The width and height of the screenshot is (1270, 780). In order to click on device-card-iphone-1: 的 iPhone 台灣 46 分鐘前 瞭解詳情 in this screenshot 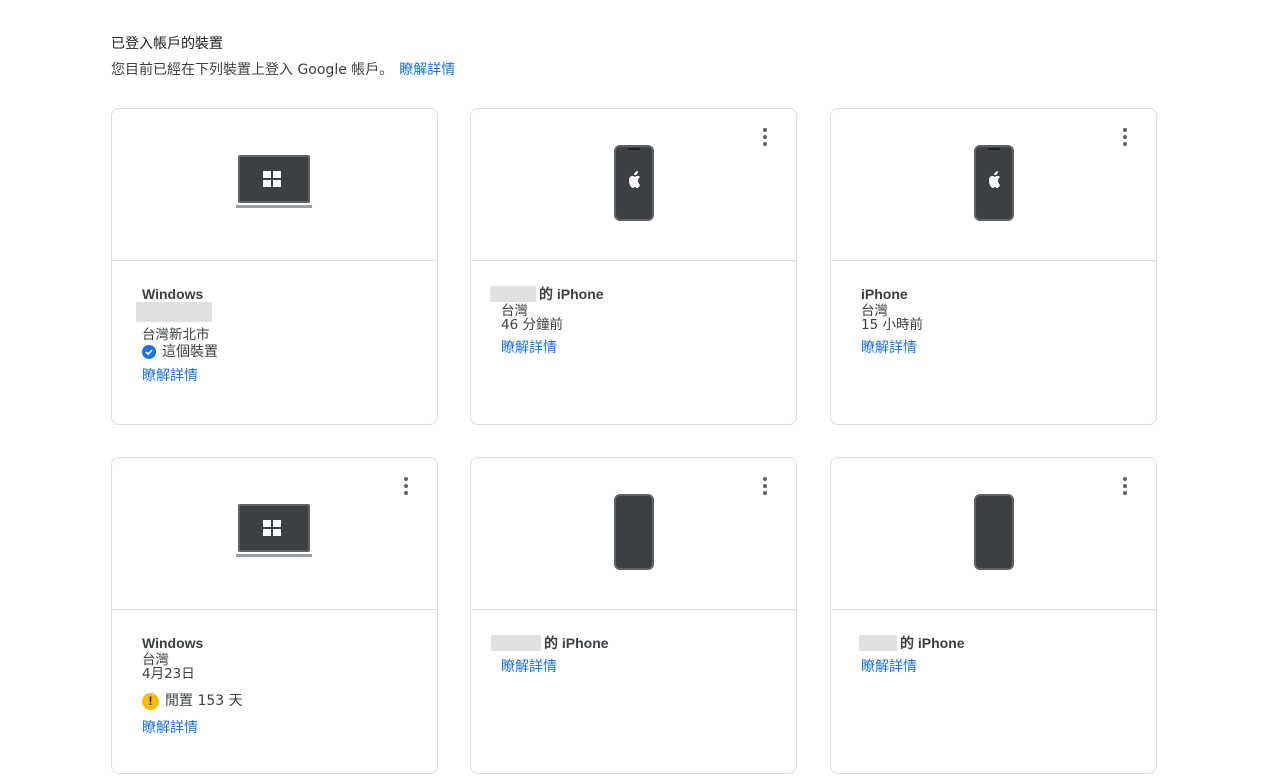, I will do `click(633, 266)`.